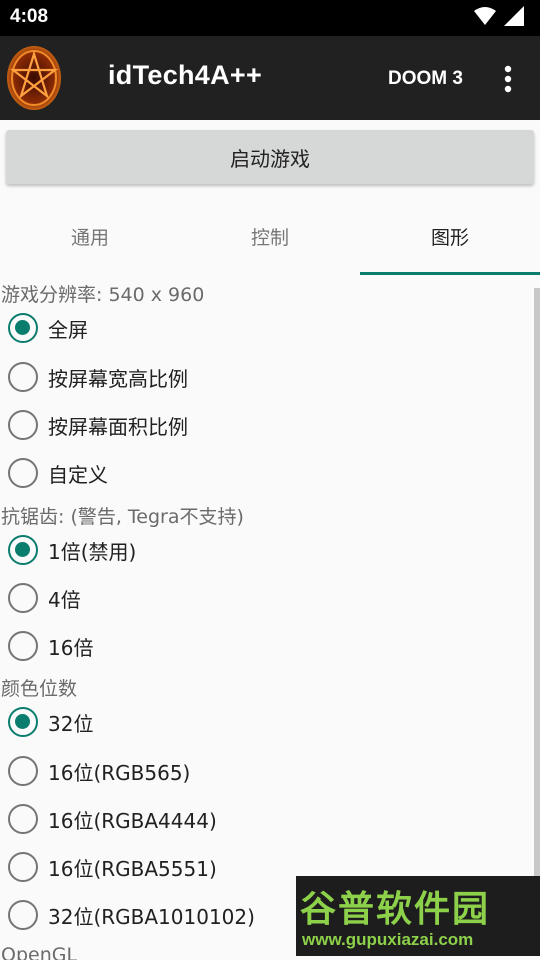 The width and height of the screenshot is (540, 960). I want to click on radio-fullscreen: 全屏, so click(48, 328).